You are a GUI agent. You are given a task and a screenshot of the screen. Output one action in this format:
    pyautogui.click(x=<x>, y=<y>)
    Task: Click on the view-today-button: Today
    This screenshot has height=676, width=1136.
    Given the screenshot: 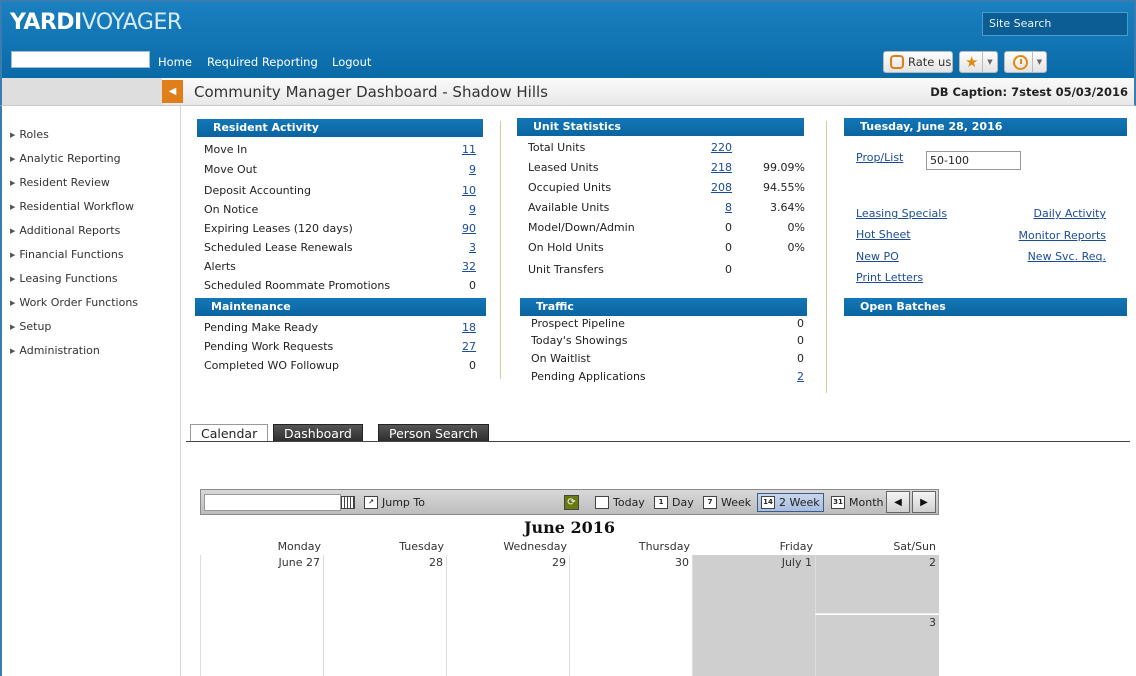 What is the action you would take?
    pyautogui.click(x=620, y=502)
    